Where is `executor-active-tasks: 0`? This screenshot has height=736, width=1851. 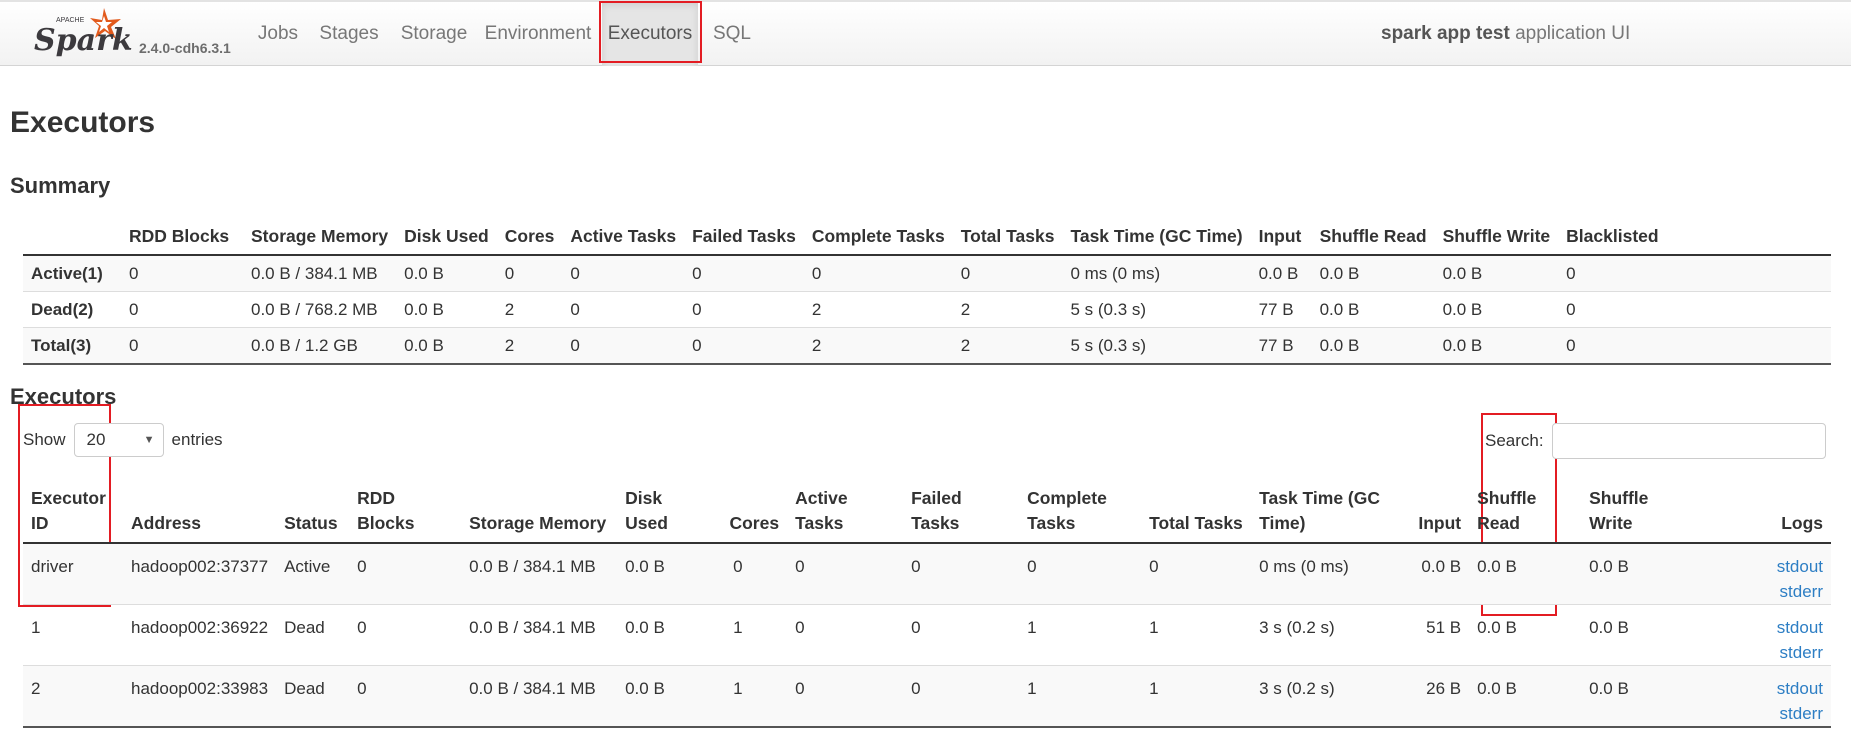
executor-active-tasks: 0 is located at coordinates (845, 573).